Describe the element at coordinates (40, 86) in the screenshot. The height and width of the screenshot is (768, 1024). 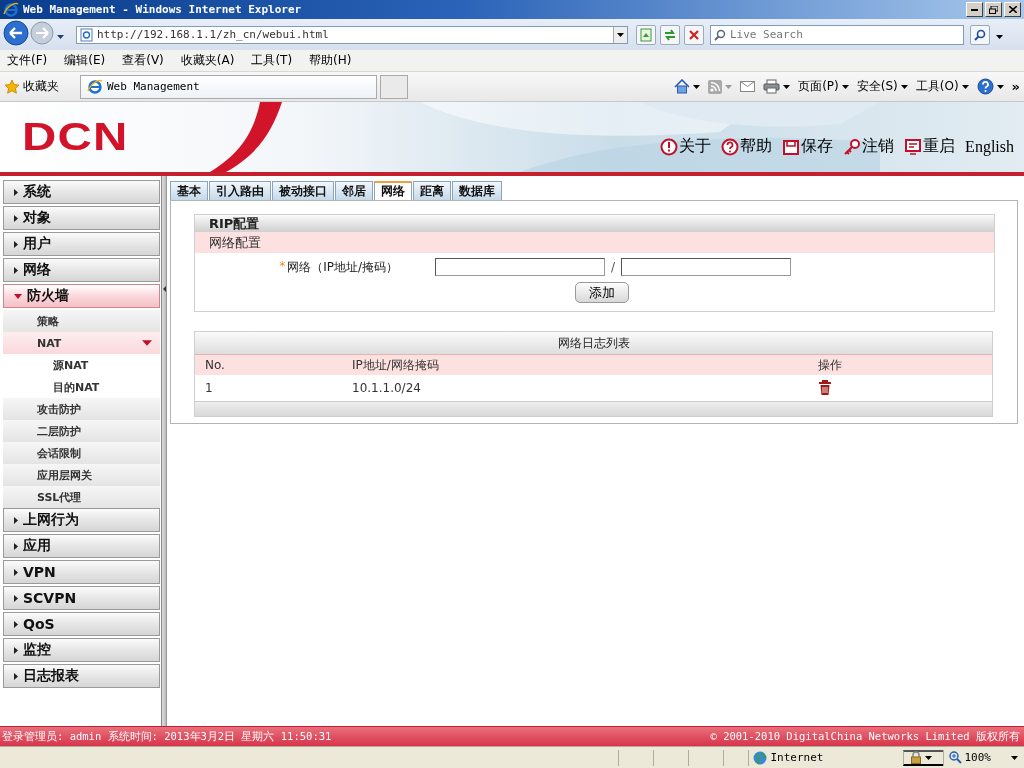
I see `favorites-button: 收藏夹` at that location.